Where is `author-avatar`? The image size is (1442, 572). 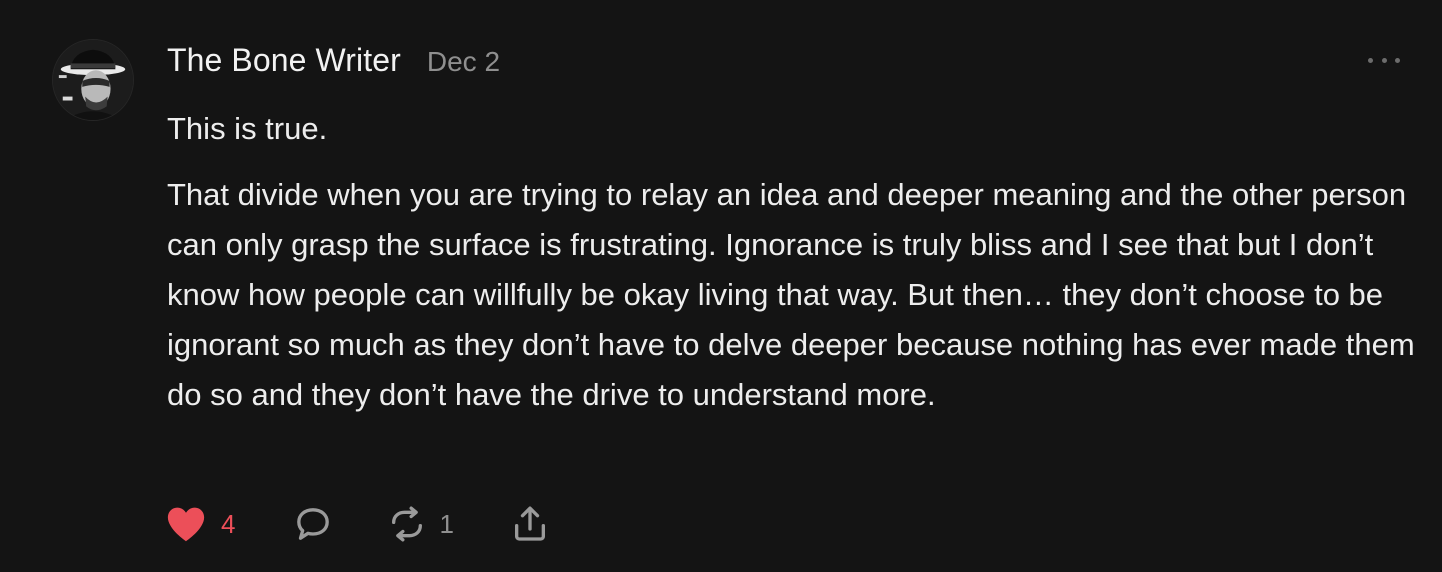 author-avatar is located at coordinates (93, 80).